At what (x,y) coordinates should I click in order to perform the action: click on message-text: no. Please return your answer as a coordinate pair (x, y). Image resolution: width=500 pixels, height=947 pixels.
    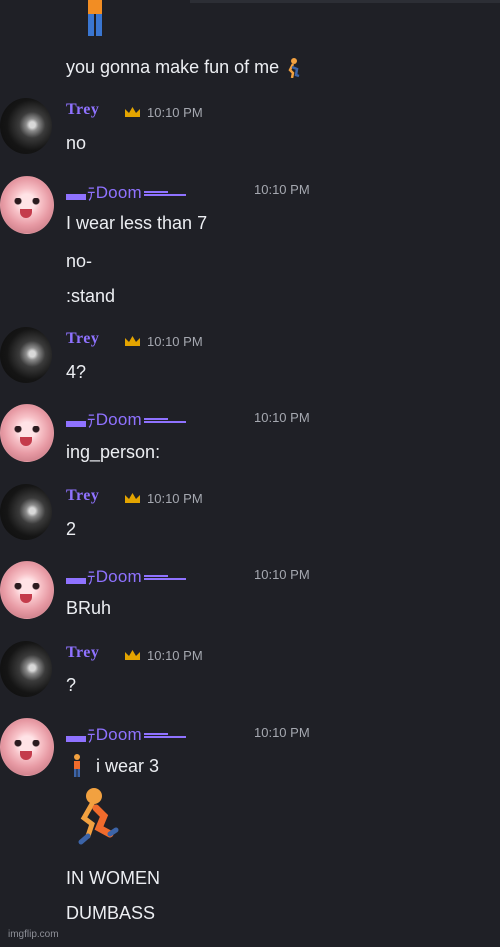
    Looking at the image, I should click on (76, 143).